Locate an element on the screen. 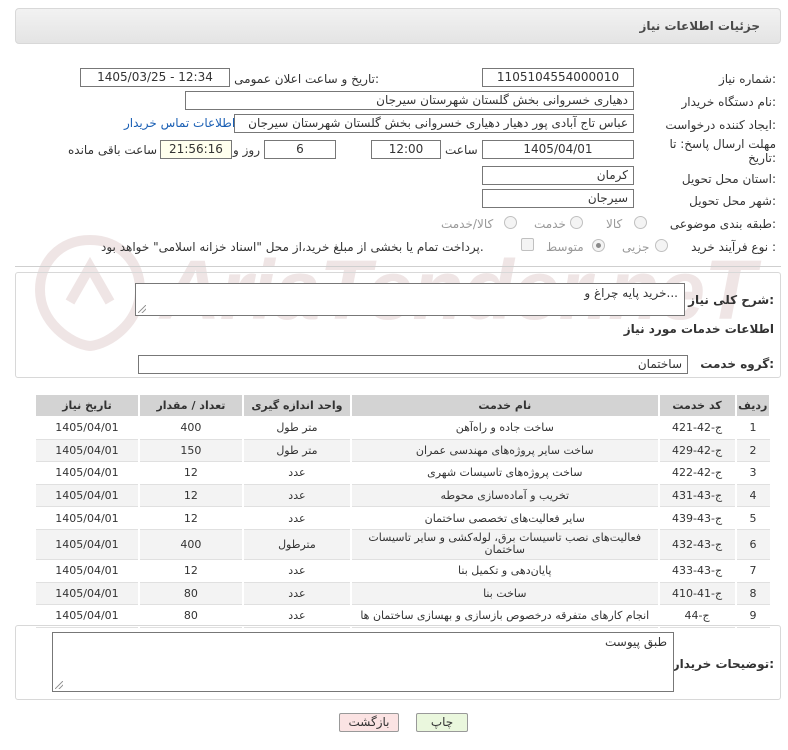 This screenshot has height=750, width=788. print-button: چاپ is located at coordinates (442, 722).